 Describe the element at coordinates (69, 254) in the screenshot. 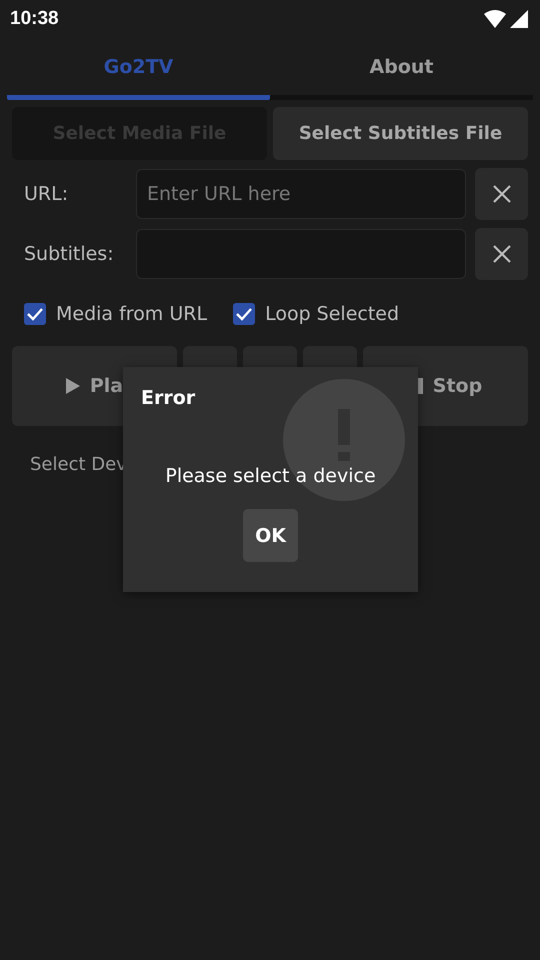

I see `field-label: Subtitles:` at that location.